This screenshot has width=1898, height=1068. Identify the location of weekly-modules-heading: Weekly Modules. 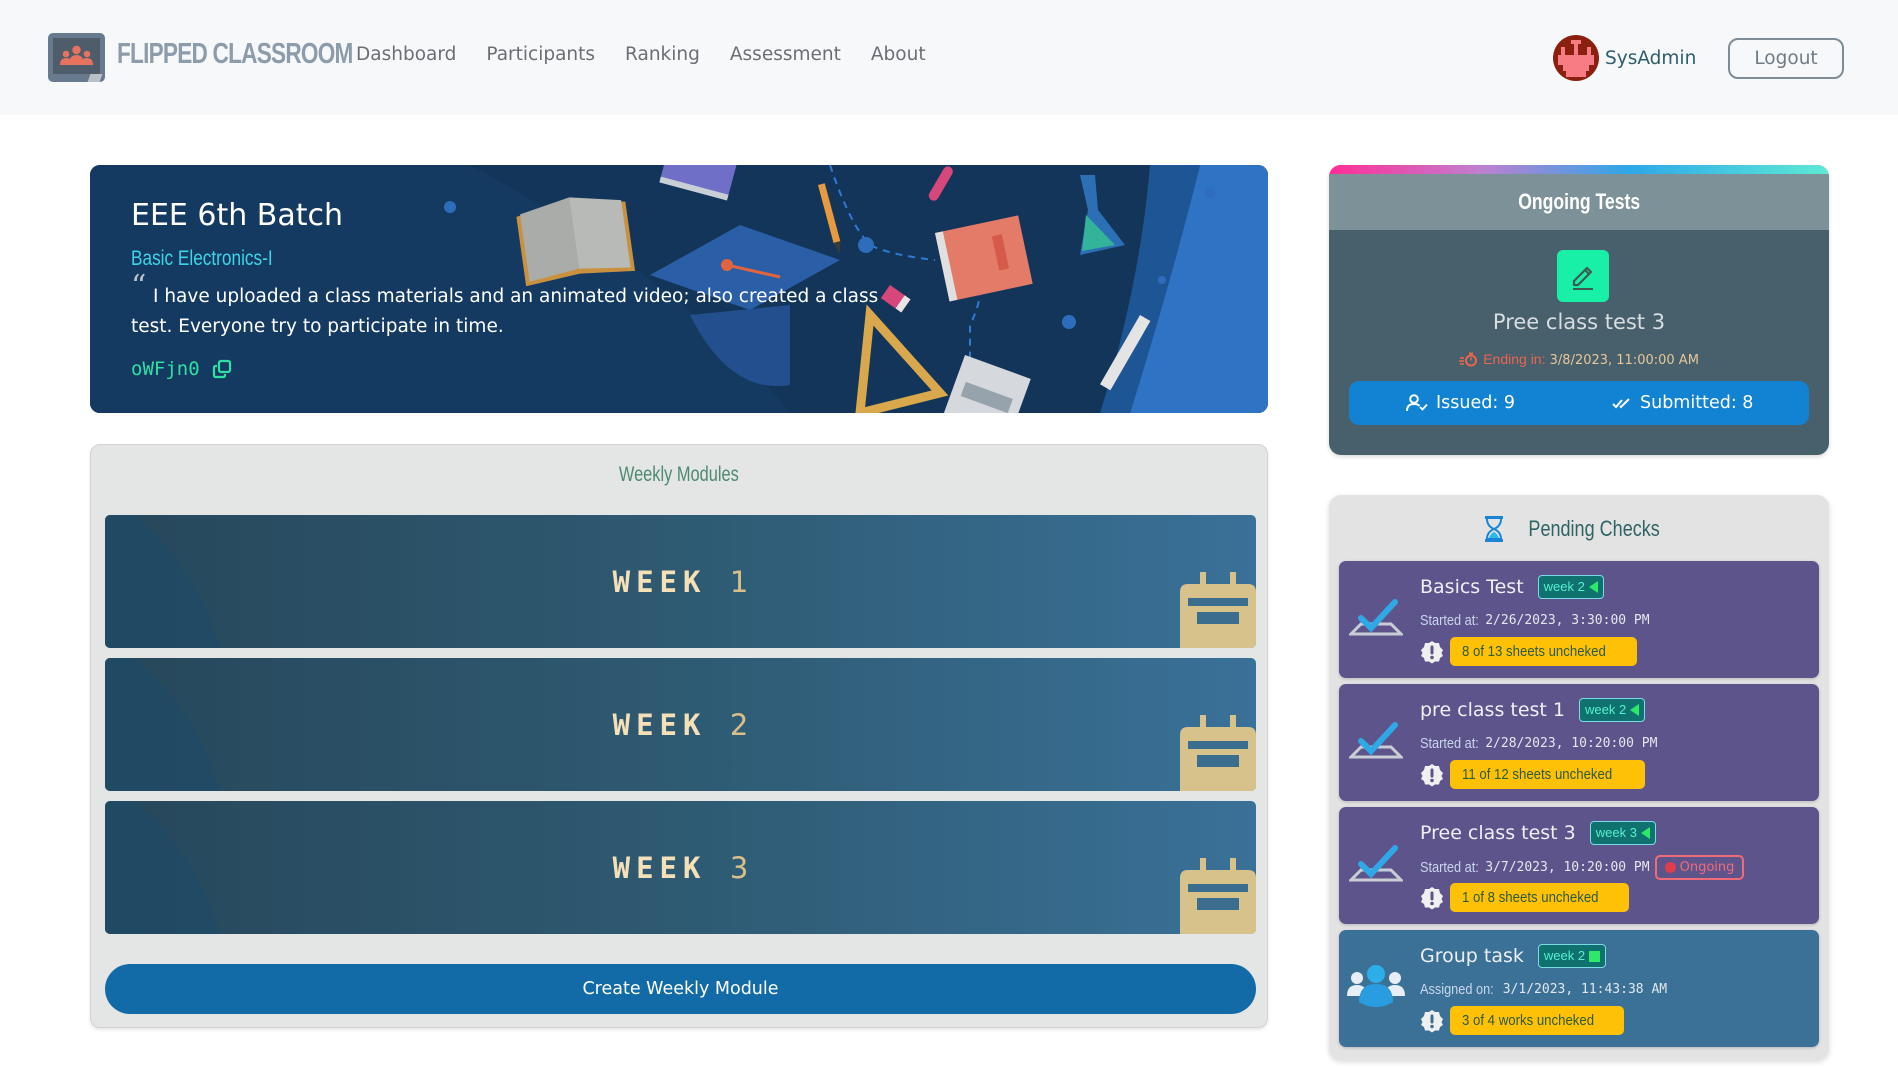
(679, 474).